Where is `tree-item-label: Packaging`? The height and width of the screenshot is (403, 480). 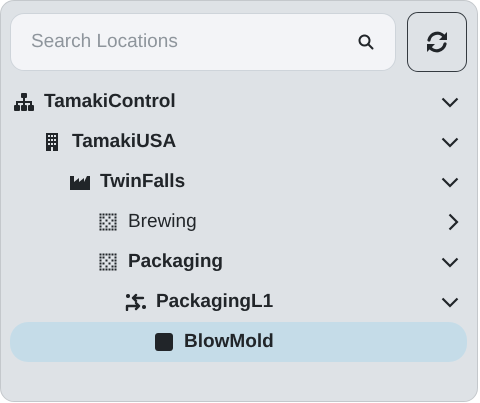
tree-item-label: Packaging is located at coordinates (176, 262).